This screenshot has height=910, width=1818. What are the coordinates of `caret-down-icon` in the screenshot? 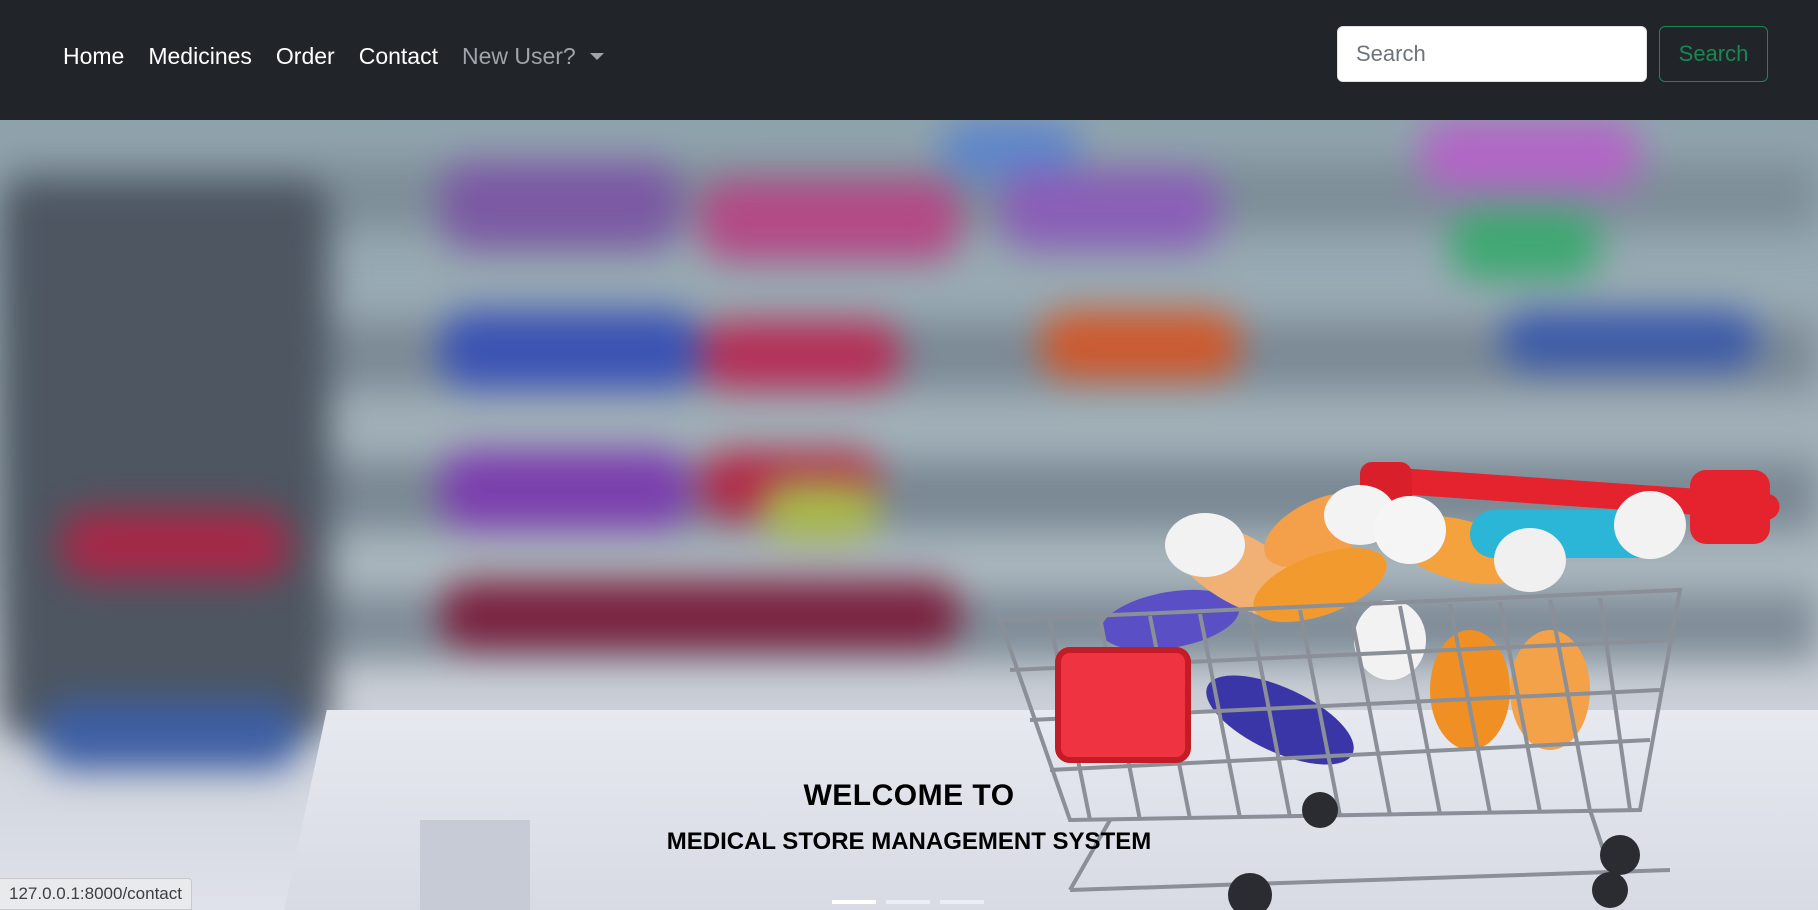 It's located at (596, 56).